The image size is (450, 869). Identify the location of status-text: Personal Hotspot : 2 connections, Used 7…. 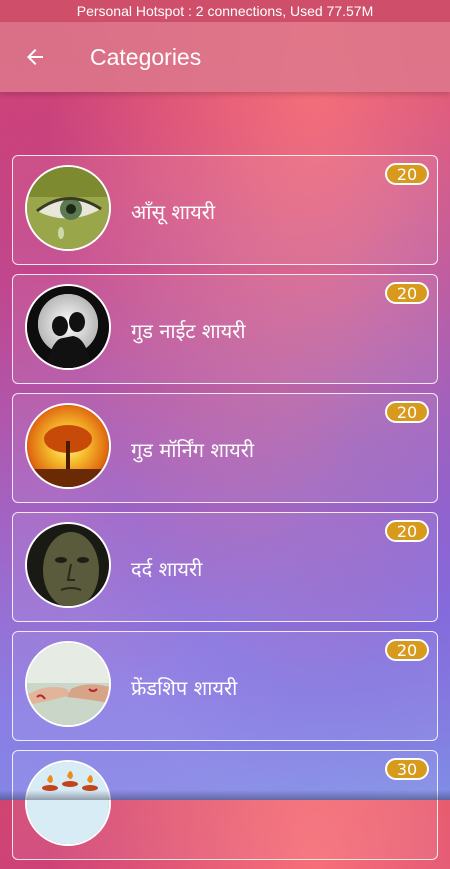
(225, 11).